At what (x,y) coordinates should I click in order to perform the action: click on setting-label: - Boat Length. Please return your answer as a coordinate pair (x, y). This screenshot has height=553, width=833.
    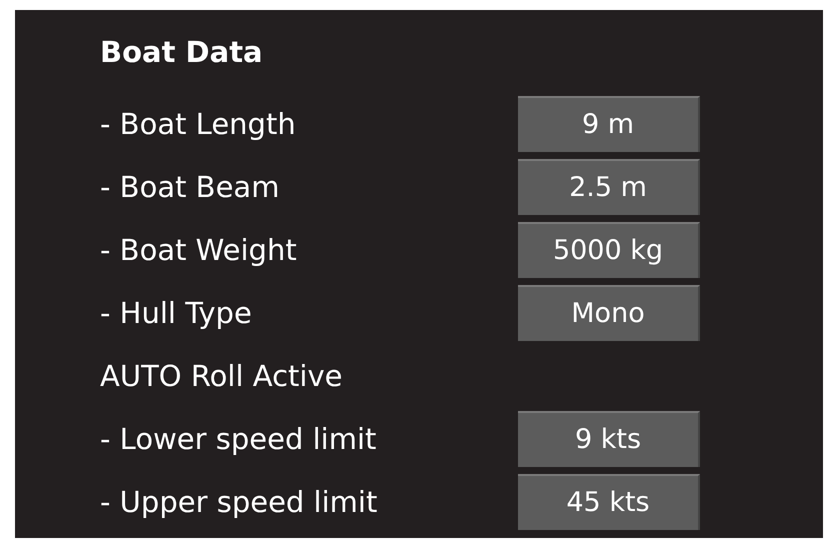
    Looking at the image, I should click on (198, 123).